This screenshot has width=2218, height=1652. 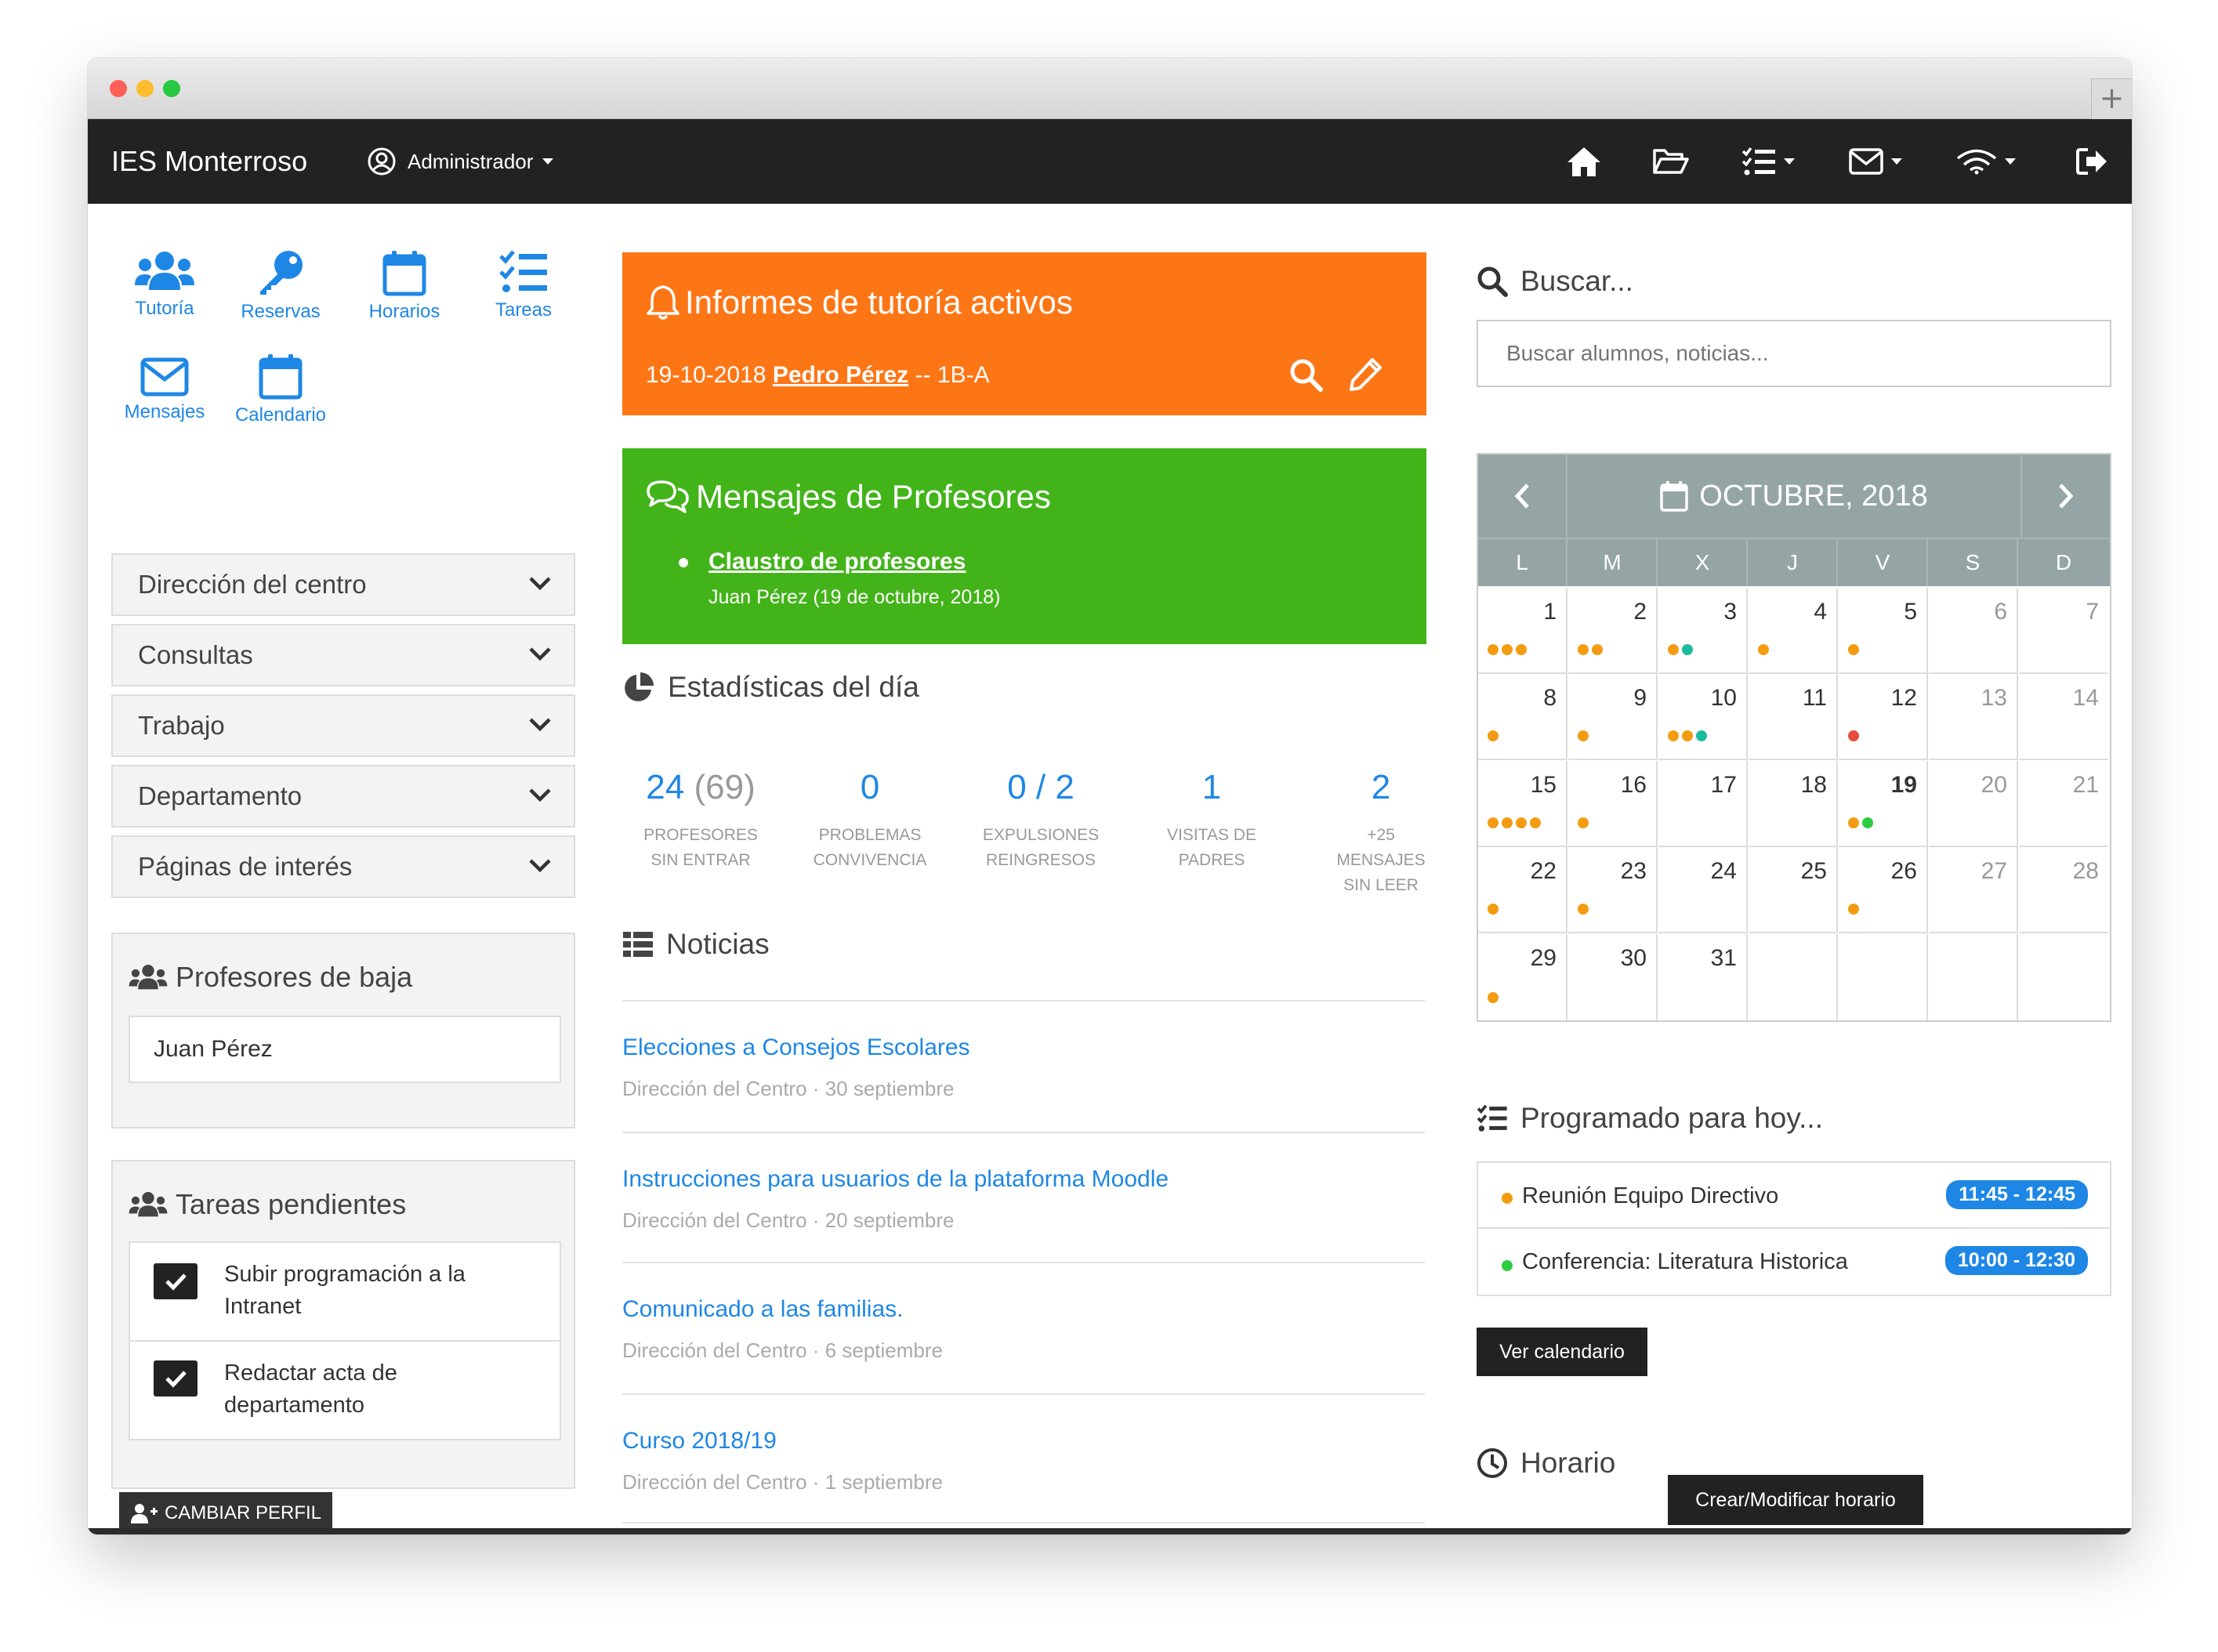 What do you see at coordinates (1613, 631) in the screenshot?
I see `calendar-day-2: 2` at bounding box center [1613, 631].